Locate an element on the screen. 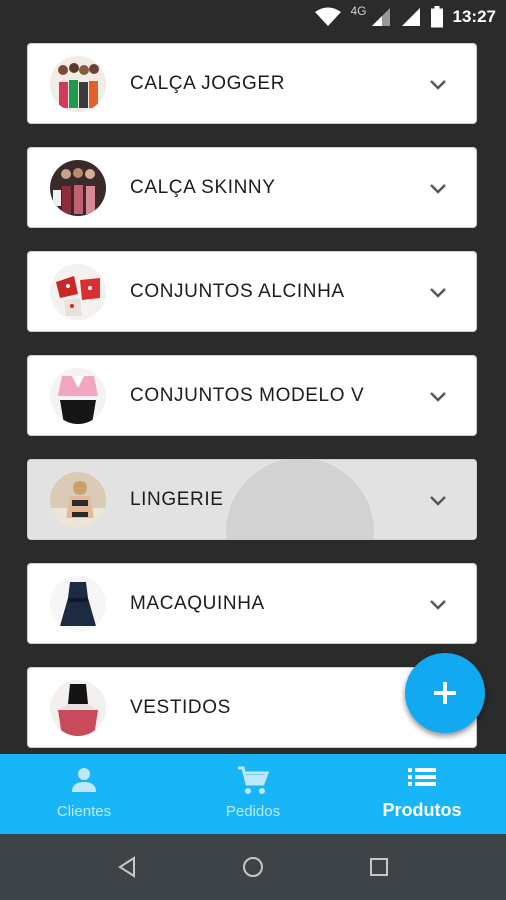 The width and height of the screenshot is (506, 900). tab-clientes: Clientes is located at coordinates (84, 794).